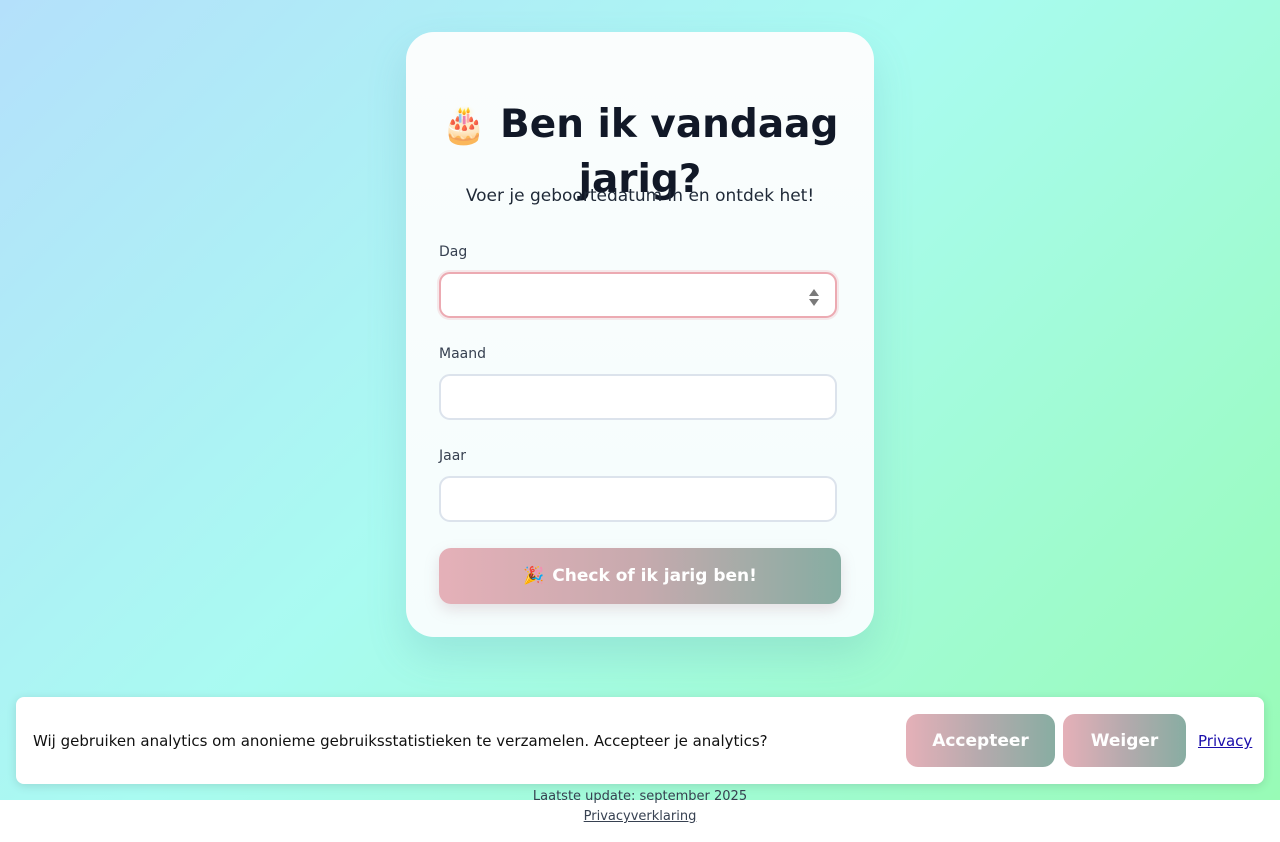  I want to click on check-birthday-button: 🎉 Check of ik jarig ben!, so click(640, 576).